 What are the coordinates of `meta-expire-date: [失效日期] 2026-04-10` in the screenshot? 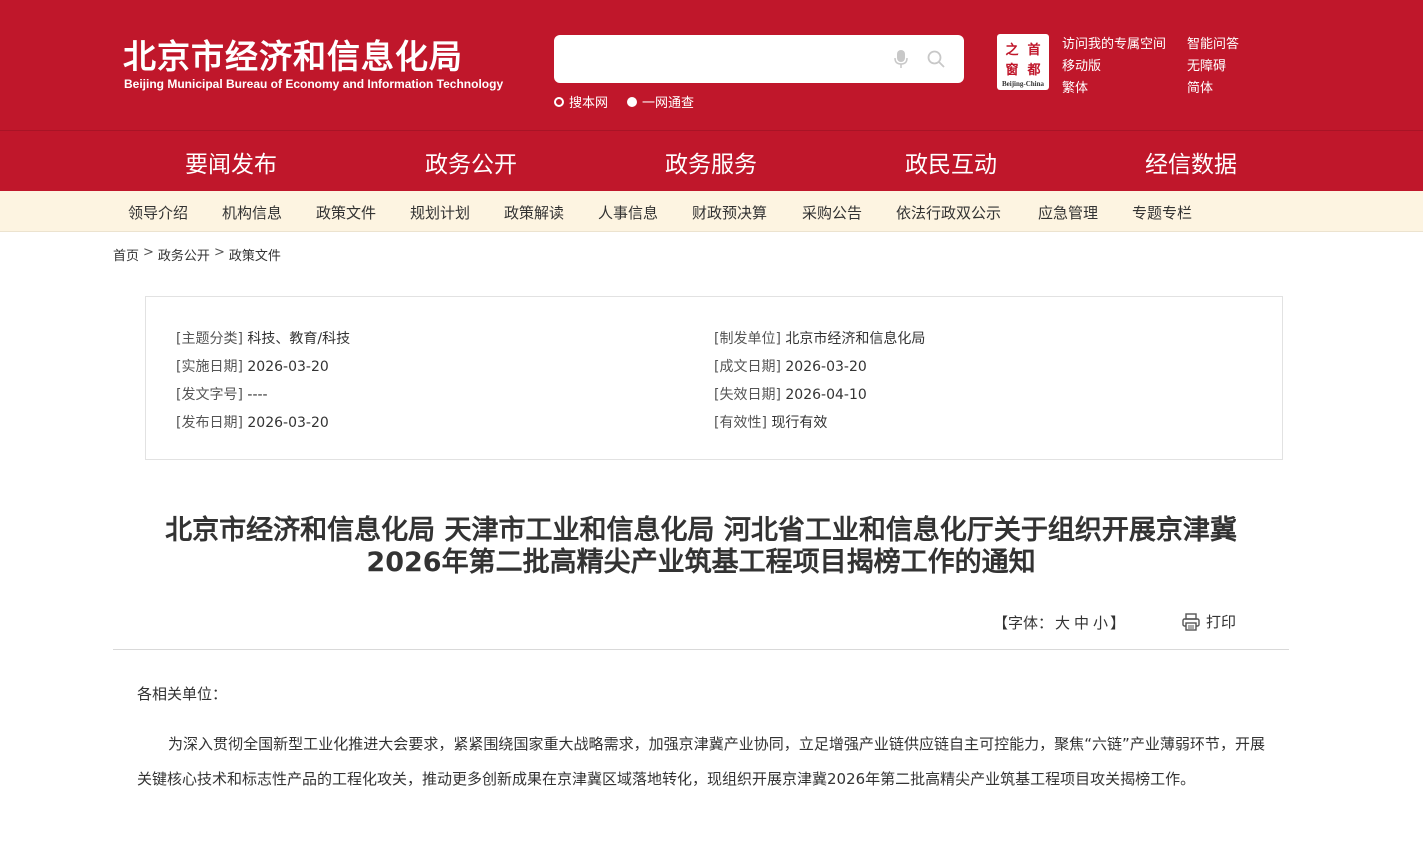 It's located at (790, 394).